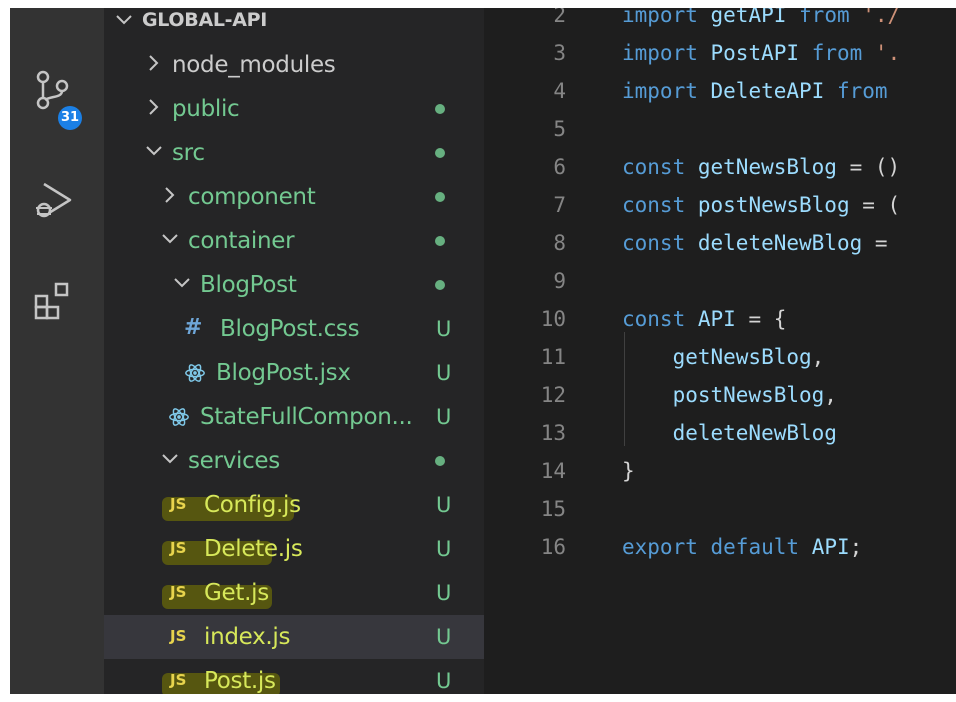 This screenshot has height=702, width=956. Describe the element at coordinates (881, 17) in the screenshot. I see `code-token: './` at that location.